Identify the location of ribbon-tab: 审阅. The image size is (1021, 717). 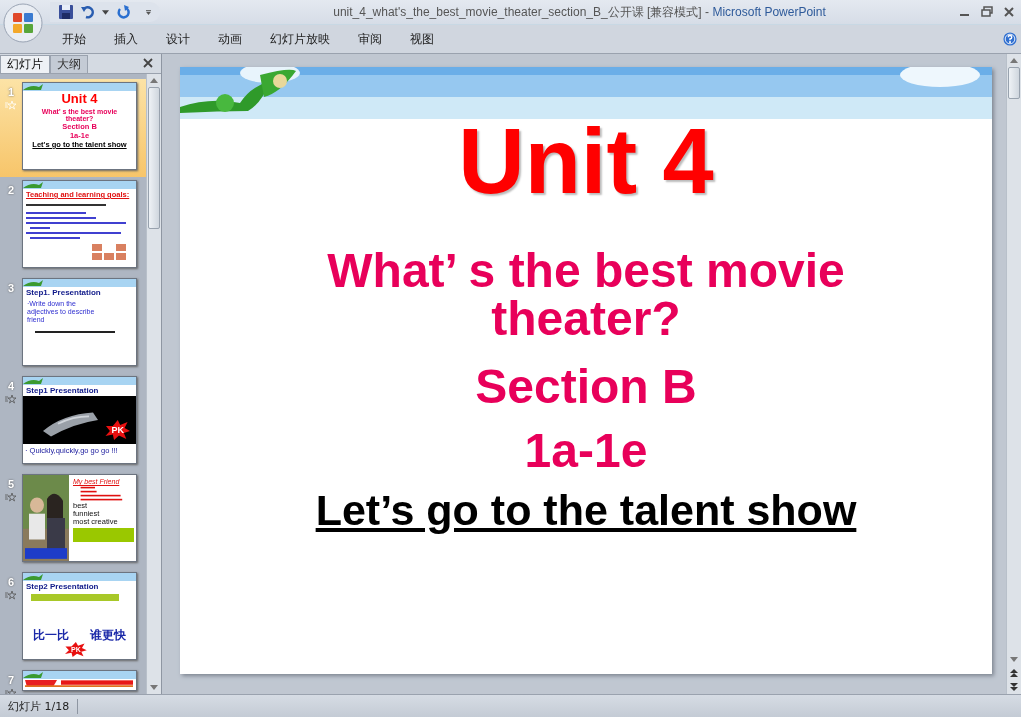
(370, 39).